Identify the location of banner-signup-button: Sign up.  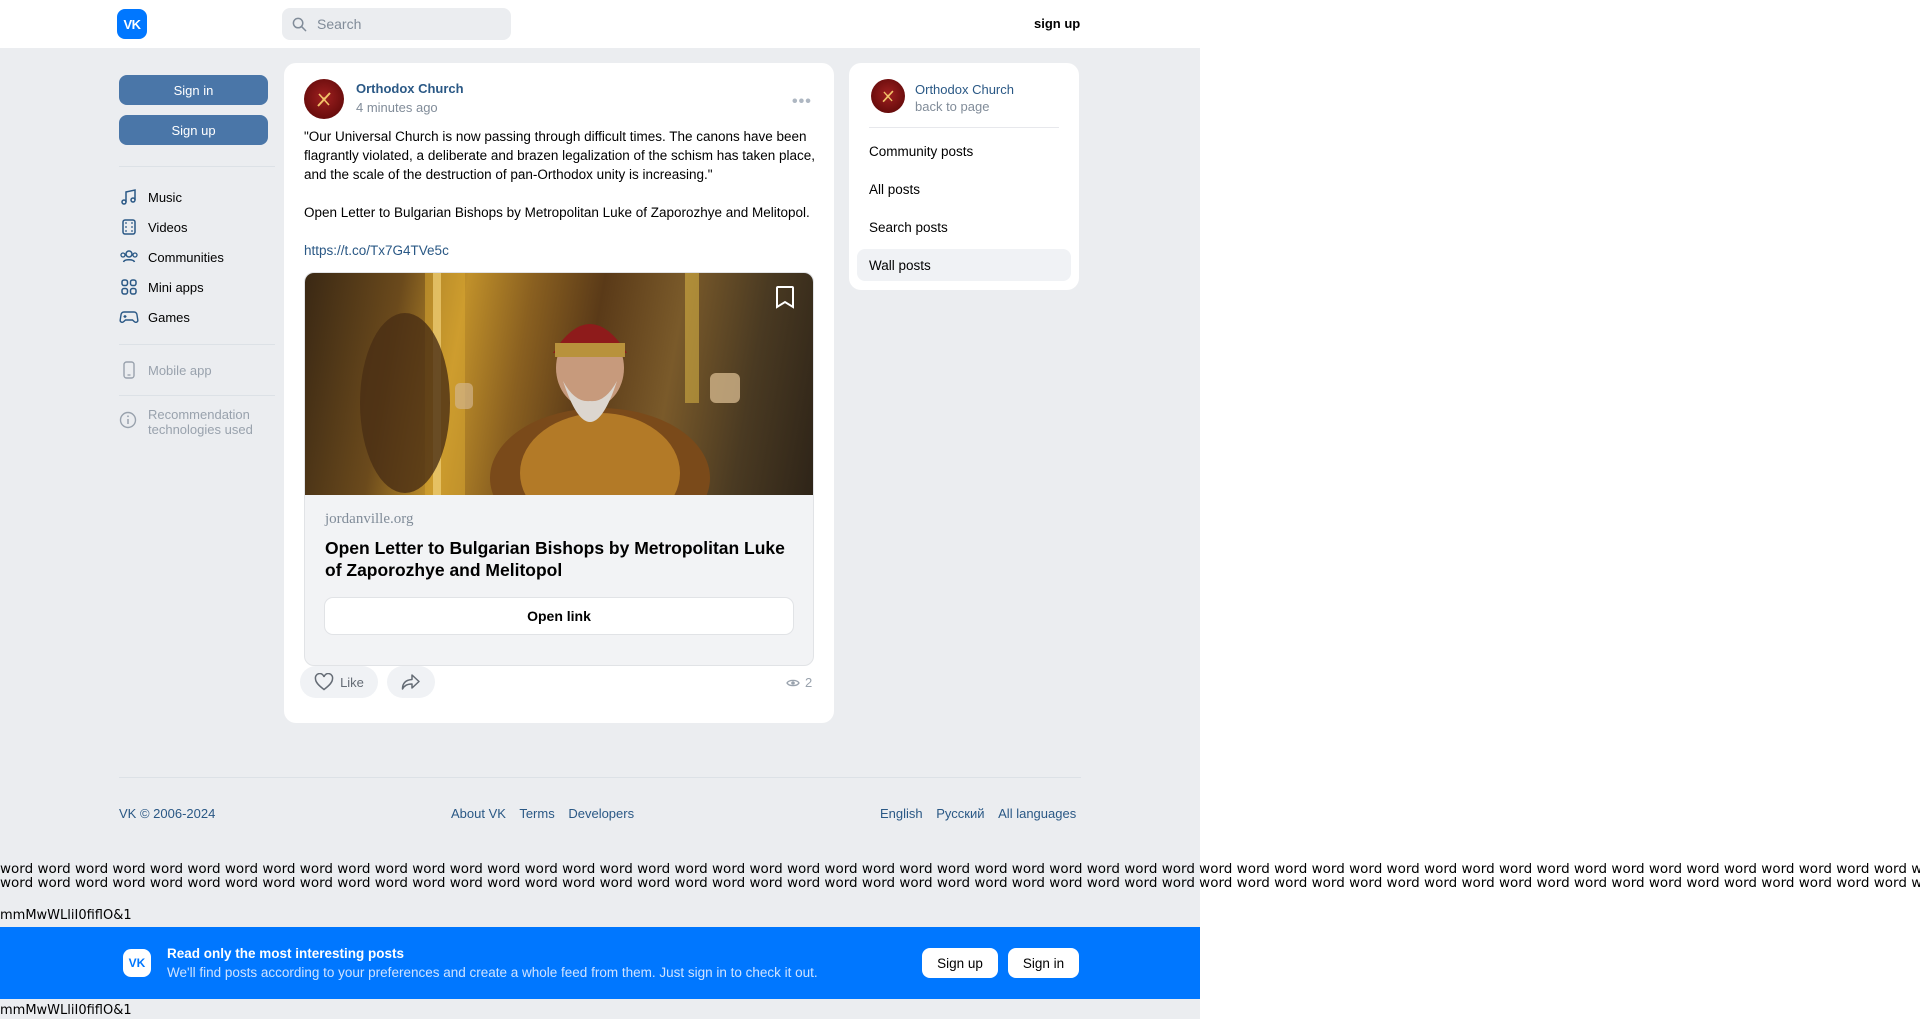
(960, 963).